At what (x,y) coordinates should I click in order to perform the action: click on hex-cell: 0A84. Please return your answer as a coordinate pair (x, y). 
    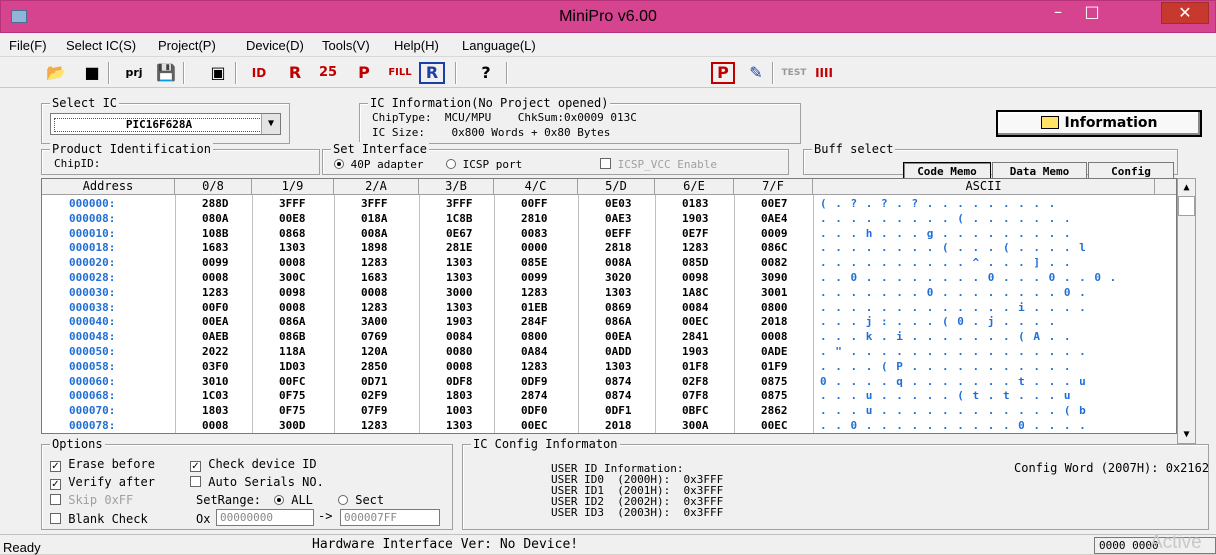
    Looking at the image, I should click on (534, 352).